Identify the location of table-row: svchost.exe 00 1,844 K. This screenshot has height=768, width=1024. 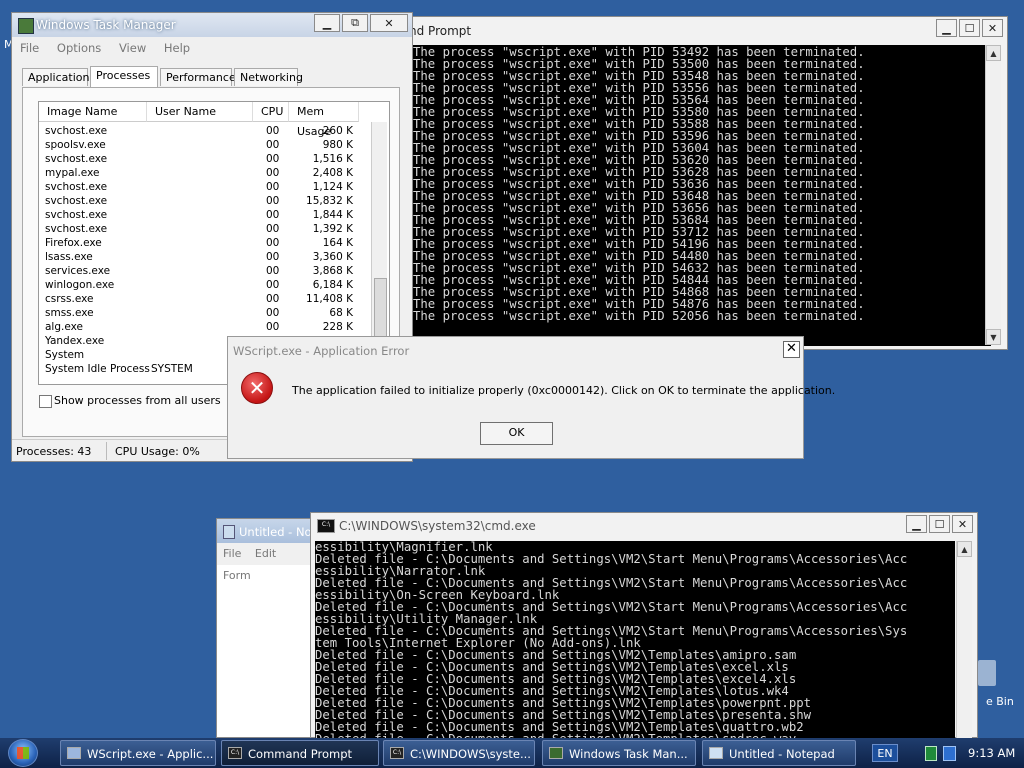
(209, 215).